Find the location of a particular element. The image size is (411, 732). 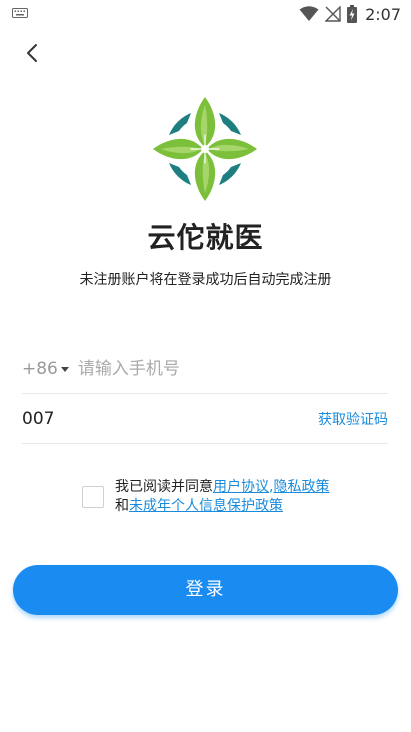

country-code-value: +86 is located at coordinates (40, 368).